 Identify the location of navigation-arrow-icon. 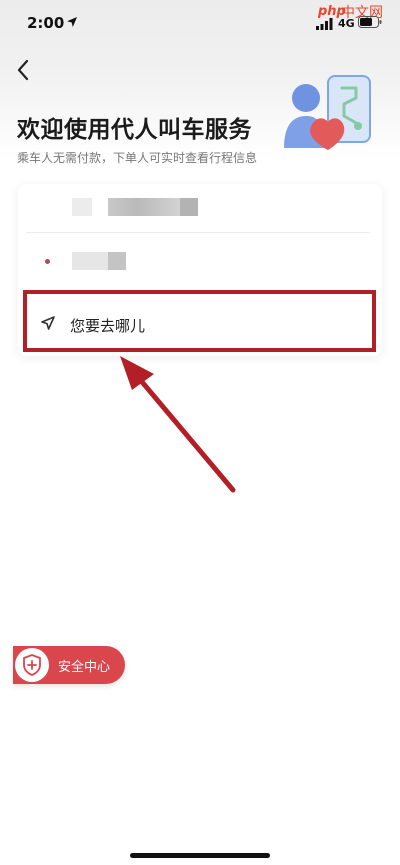
(48, 323).